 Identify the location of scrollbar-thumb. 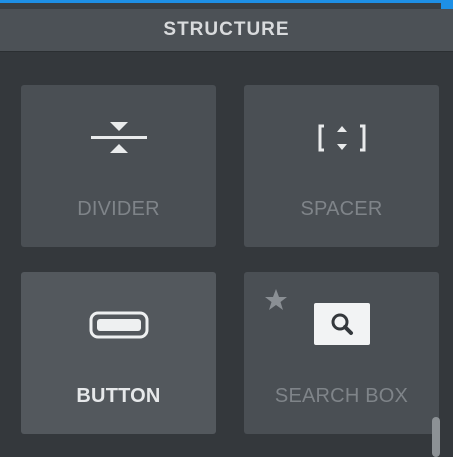
(436, 437).